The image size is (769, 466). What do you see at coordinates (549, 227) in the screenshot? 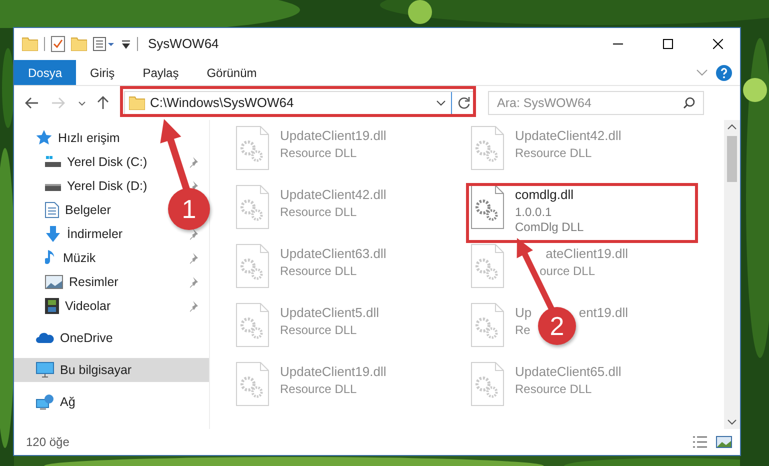
I see `file-detail: ComDlg DLL` at bounding box center [549, 227].